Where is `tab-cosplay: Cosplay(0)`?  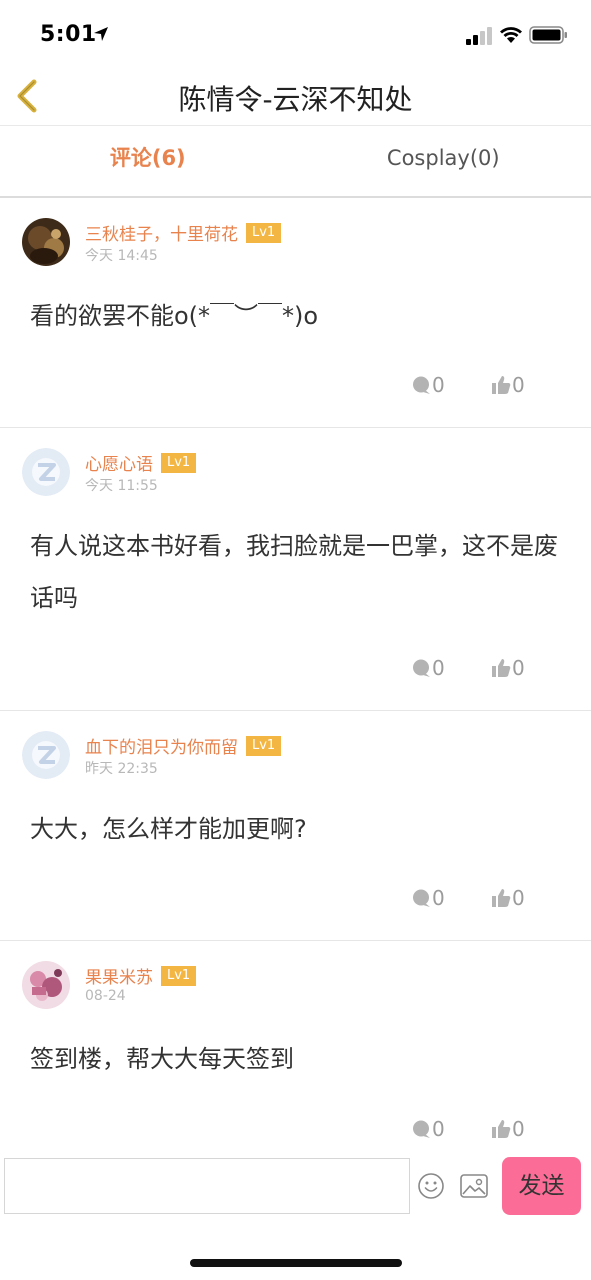 tab-cosplay: Cosplay(0) is located at coordinates (443, 161).